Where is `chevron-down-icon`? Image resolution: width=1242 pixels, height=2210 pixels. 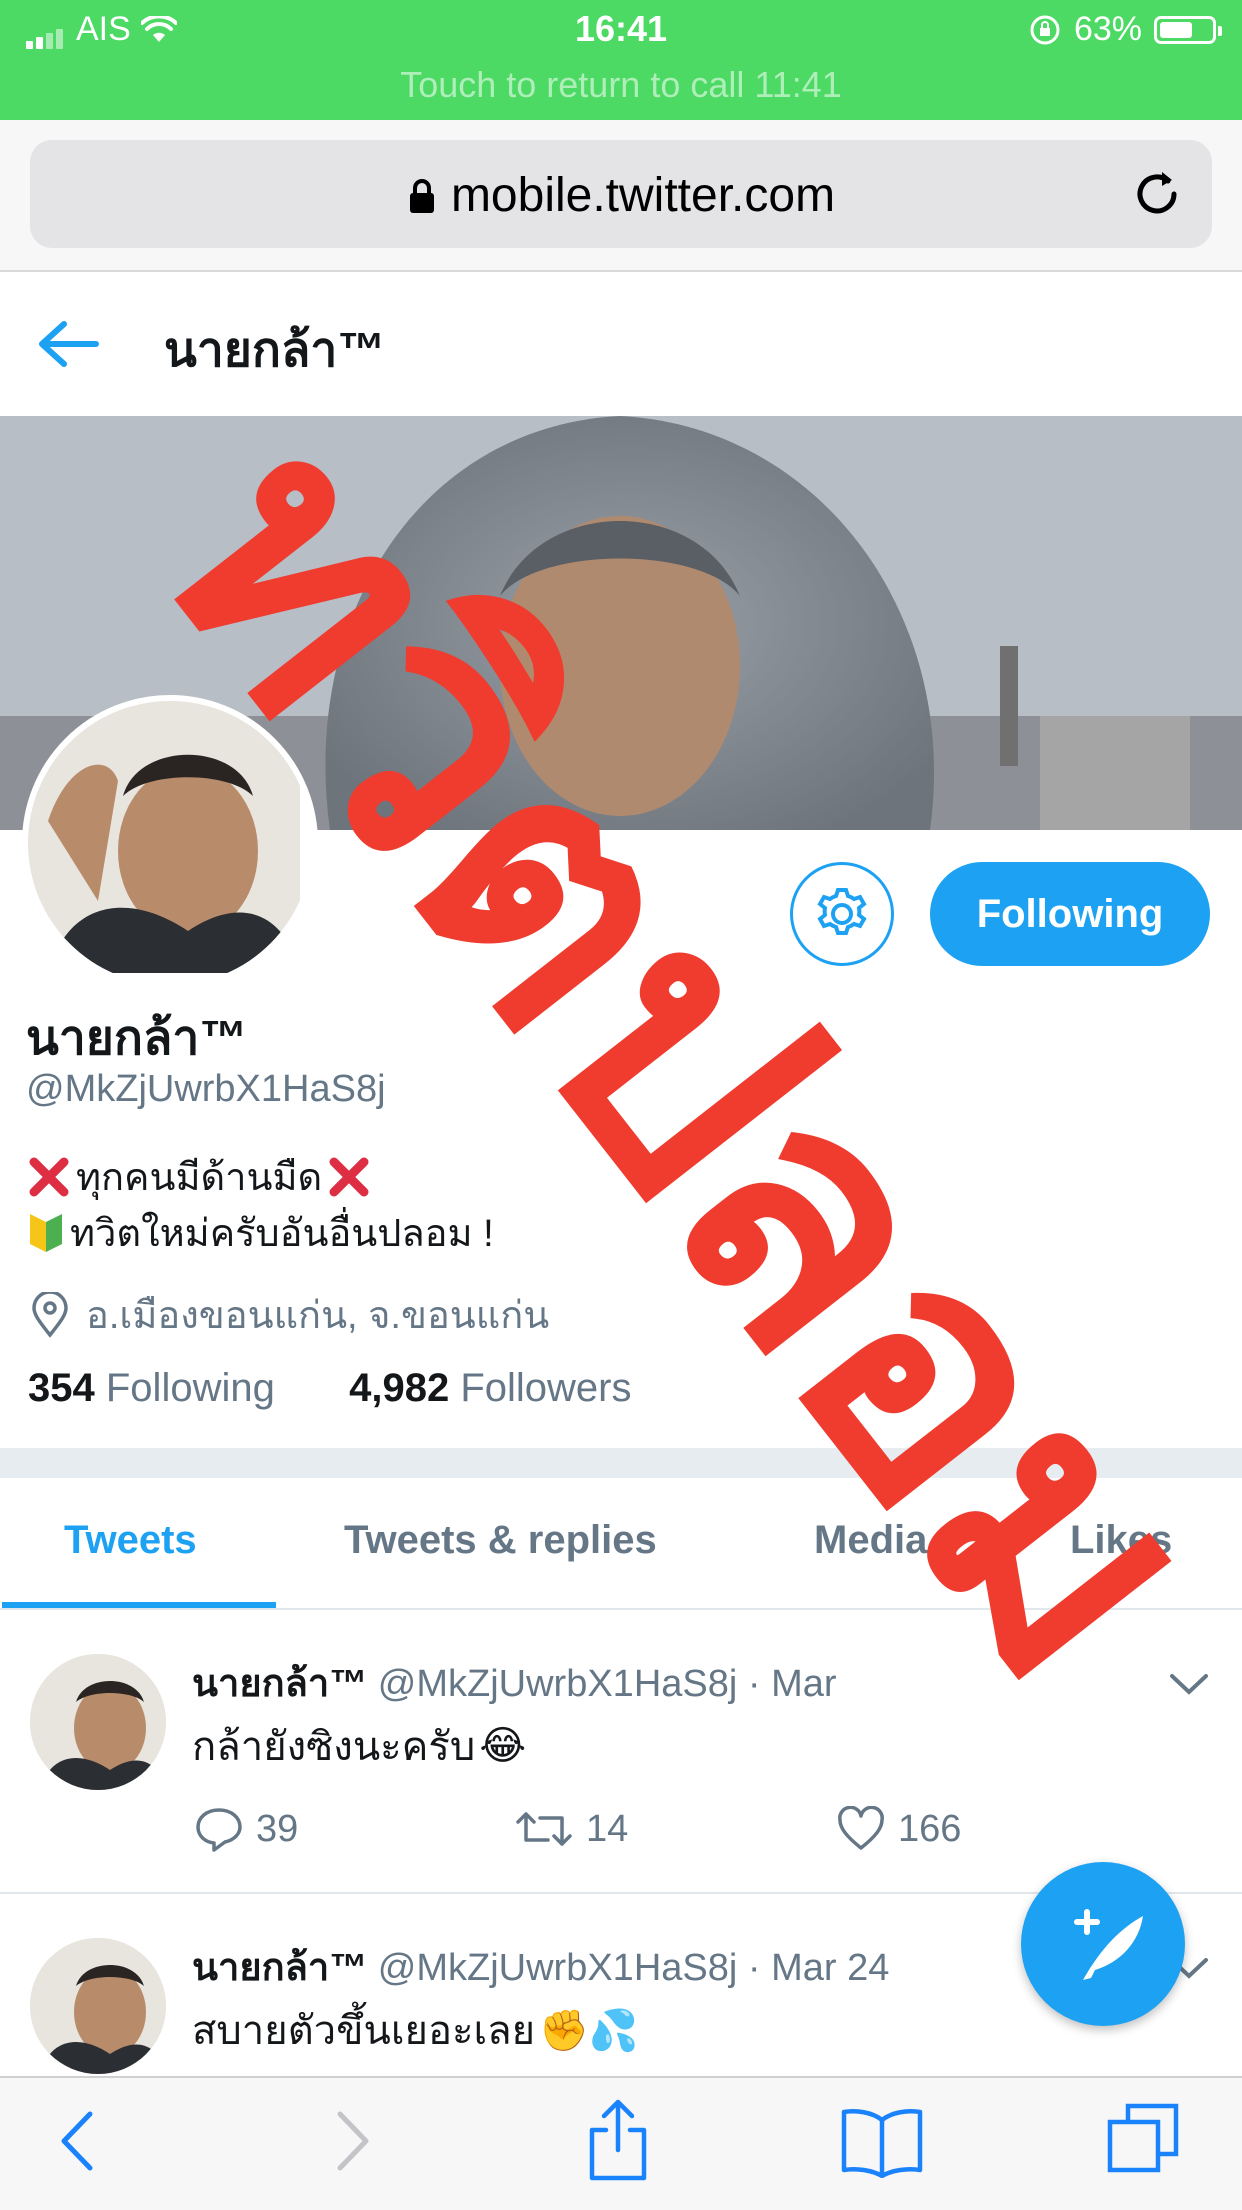 chevron-down-icon is located at coordinates (1189, 1685).